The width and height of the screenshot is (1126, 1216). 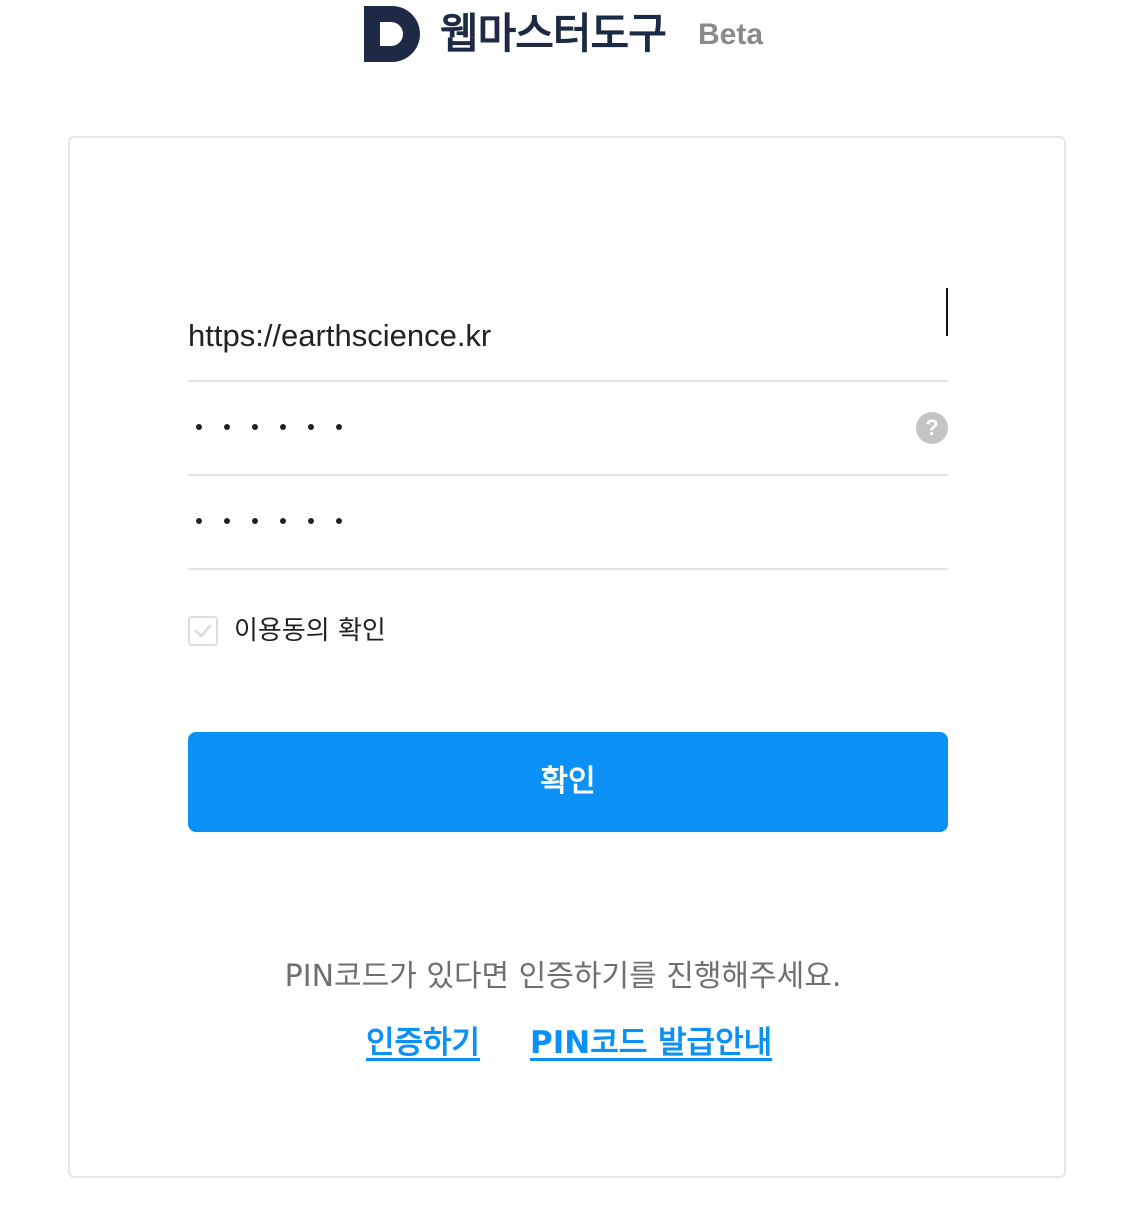 I want to click on agree-label: 이용동의 확인, so click(x=310, y=631).